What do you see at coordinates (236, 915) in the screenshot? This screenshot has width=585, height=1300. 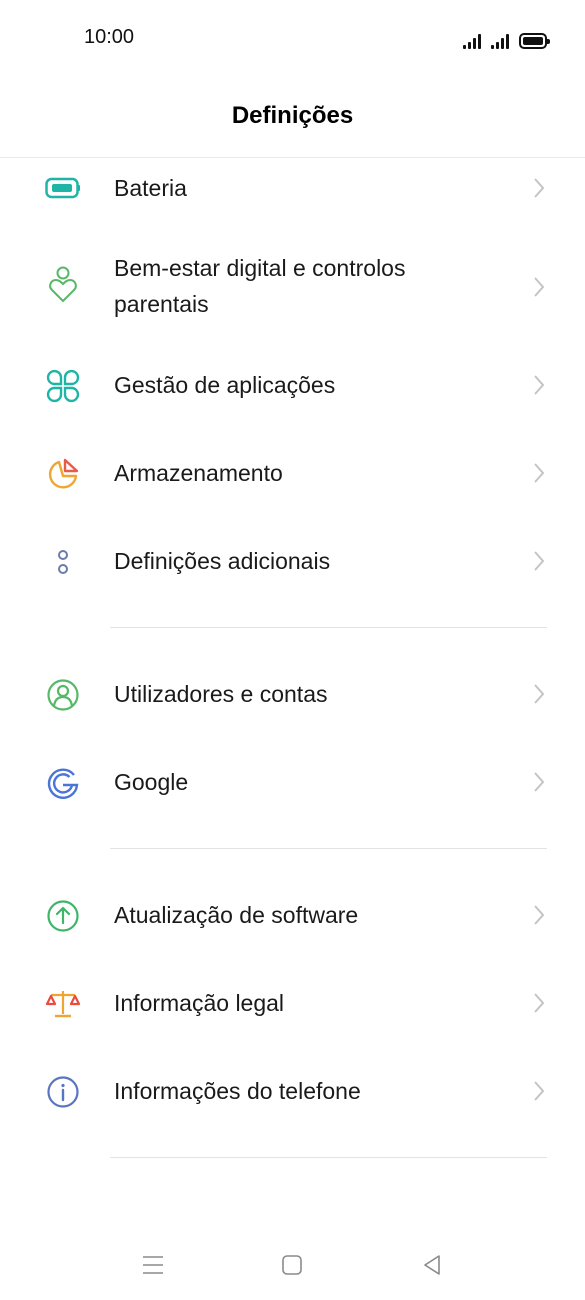 I see `settings-item-label: Atualização de software` at bounding box center [236, 915].